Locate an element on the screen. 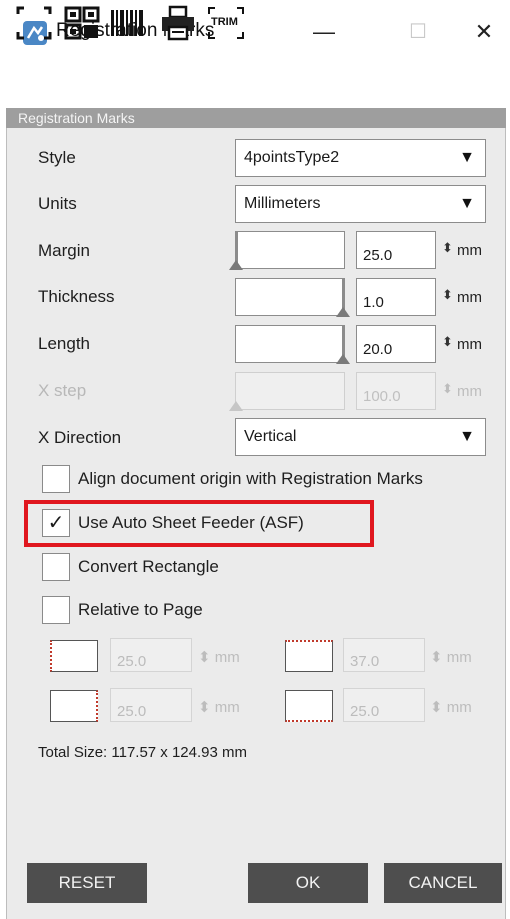 The height and width of the screenshot is (919, 510). thickness-slider is located at coordinates (292, 297).